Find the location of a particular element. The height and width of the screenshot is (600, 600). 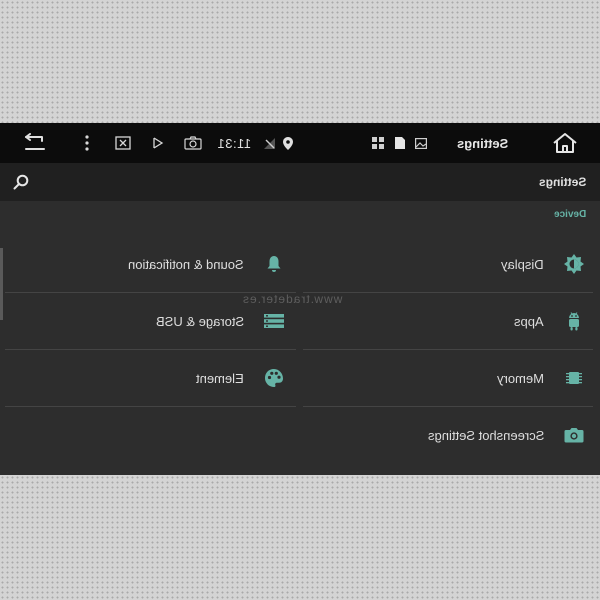

camera-button is located at coordinates (193, 143).